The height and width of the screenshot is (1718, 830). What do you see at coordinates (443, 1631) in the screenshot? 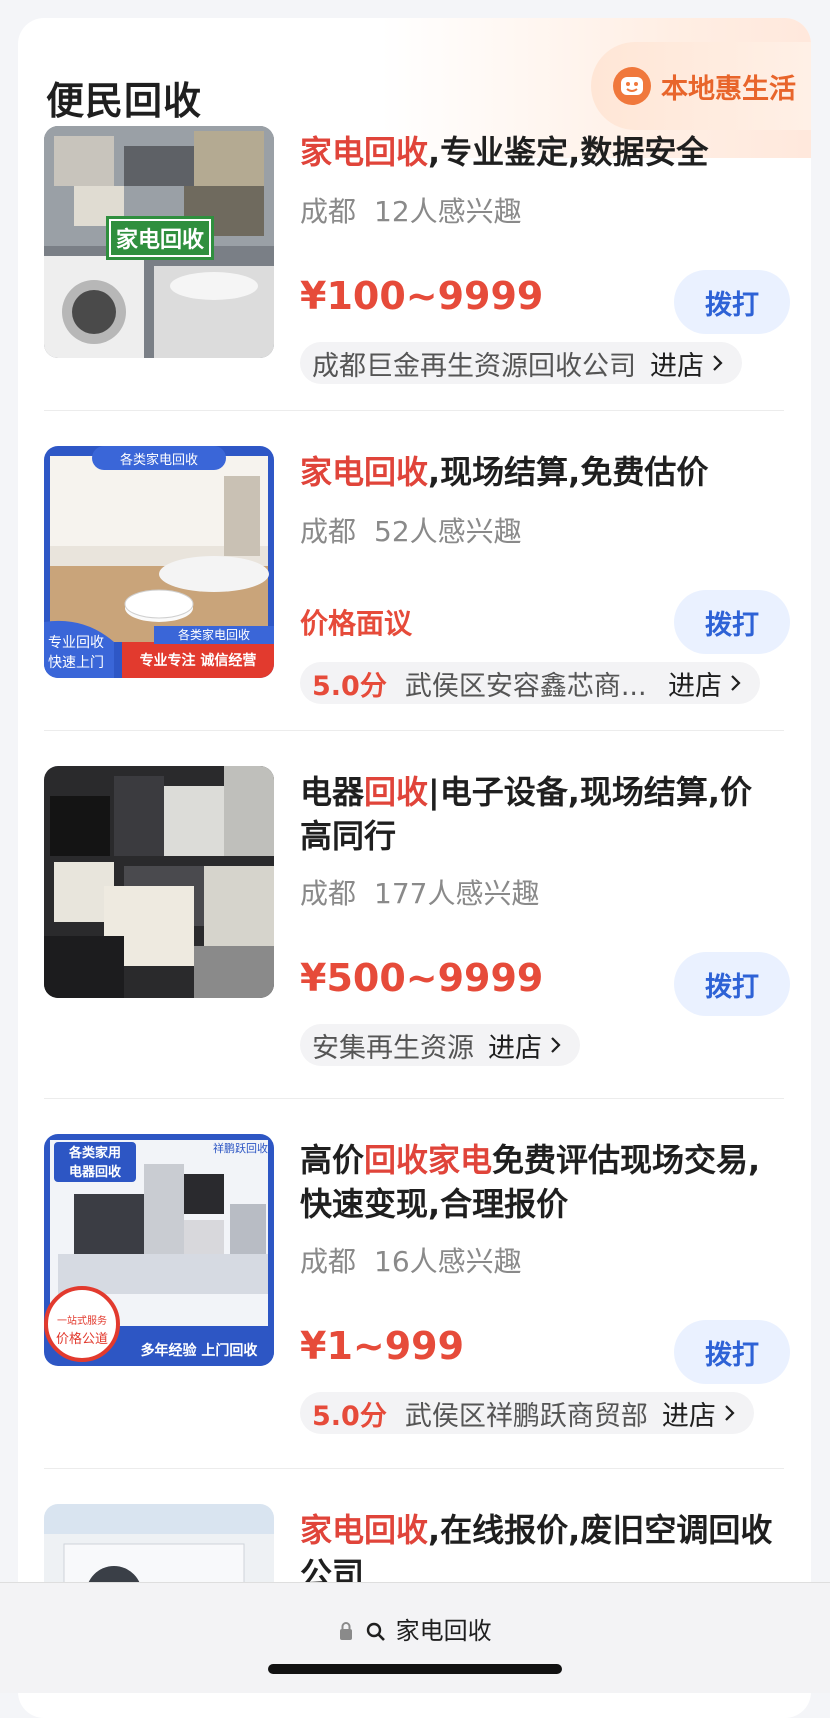
I see `address-text: 家电回收` at bounding box center [443, 1631].